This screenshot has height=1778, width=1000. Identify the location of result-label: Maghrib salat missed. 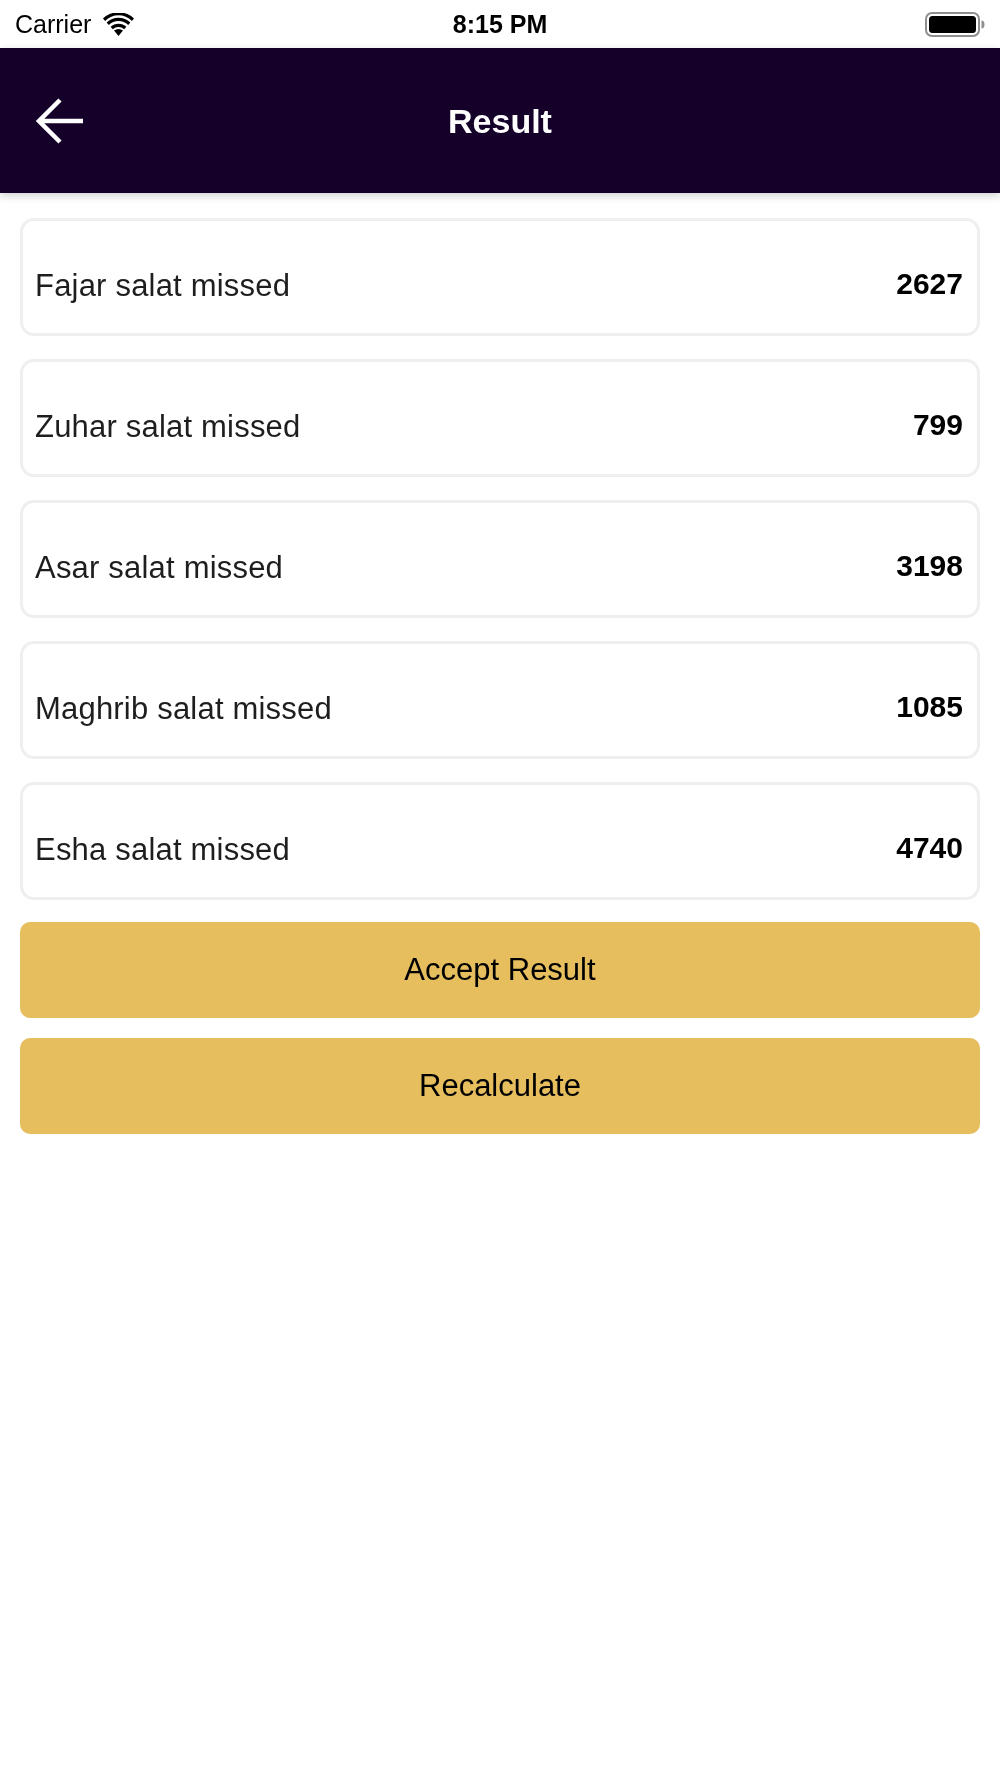
(183, 709).